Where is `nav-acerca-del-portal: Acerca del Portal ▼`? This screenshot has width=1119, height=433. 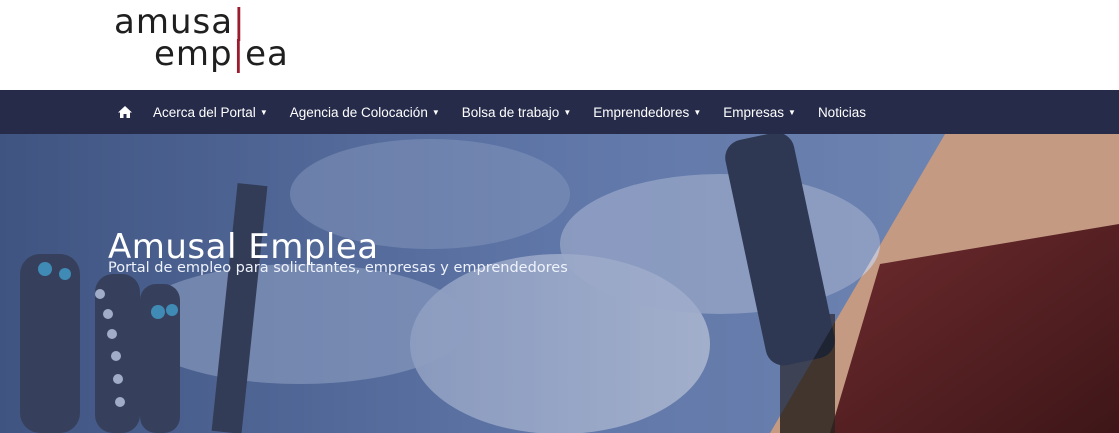
nav-acerca-del-portal: Acerca del Portal ▼ is located at coordinates (210, 112).